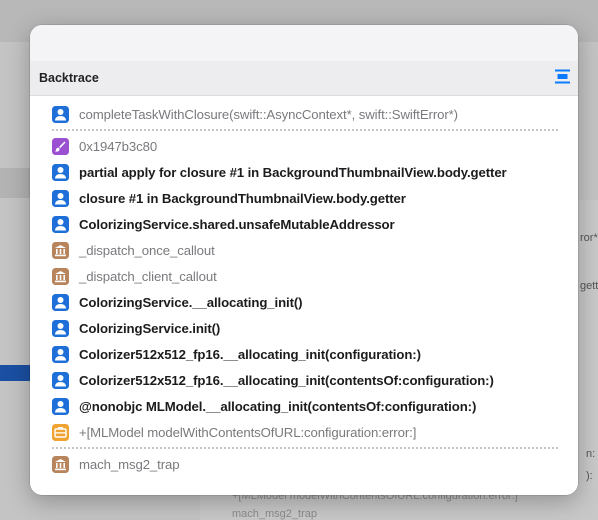 This screenshot has height=520, width=598. I want to click on stack-frame-label: 0x1947b3c80, so click(118, 146).